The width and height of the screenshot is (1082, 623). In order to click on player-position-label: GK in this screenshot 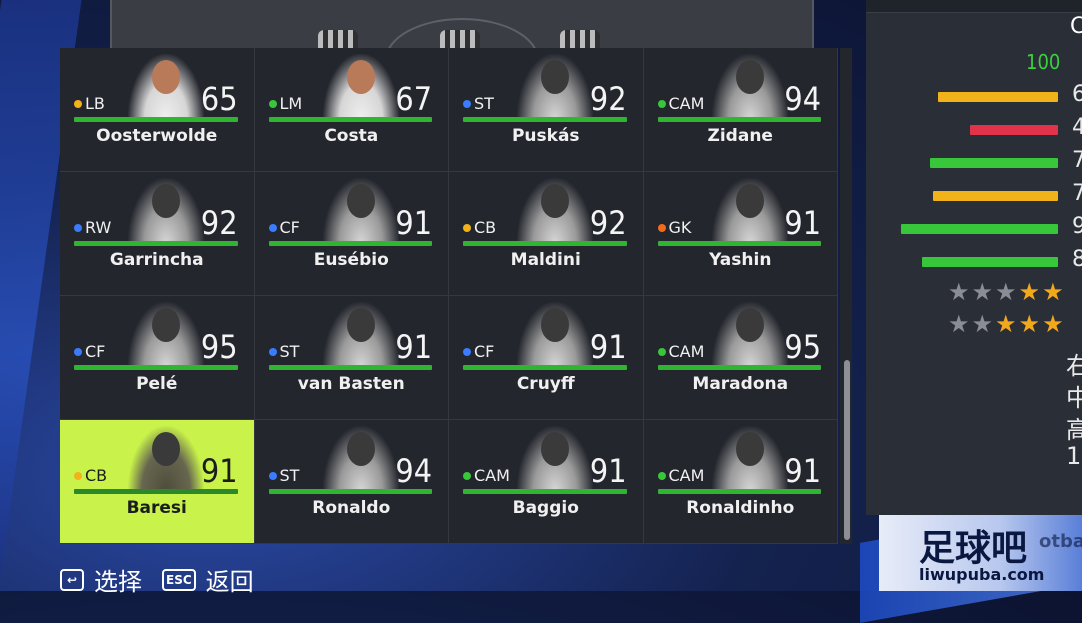, I will do `click(680, 227)`.